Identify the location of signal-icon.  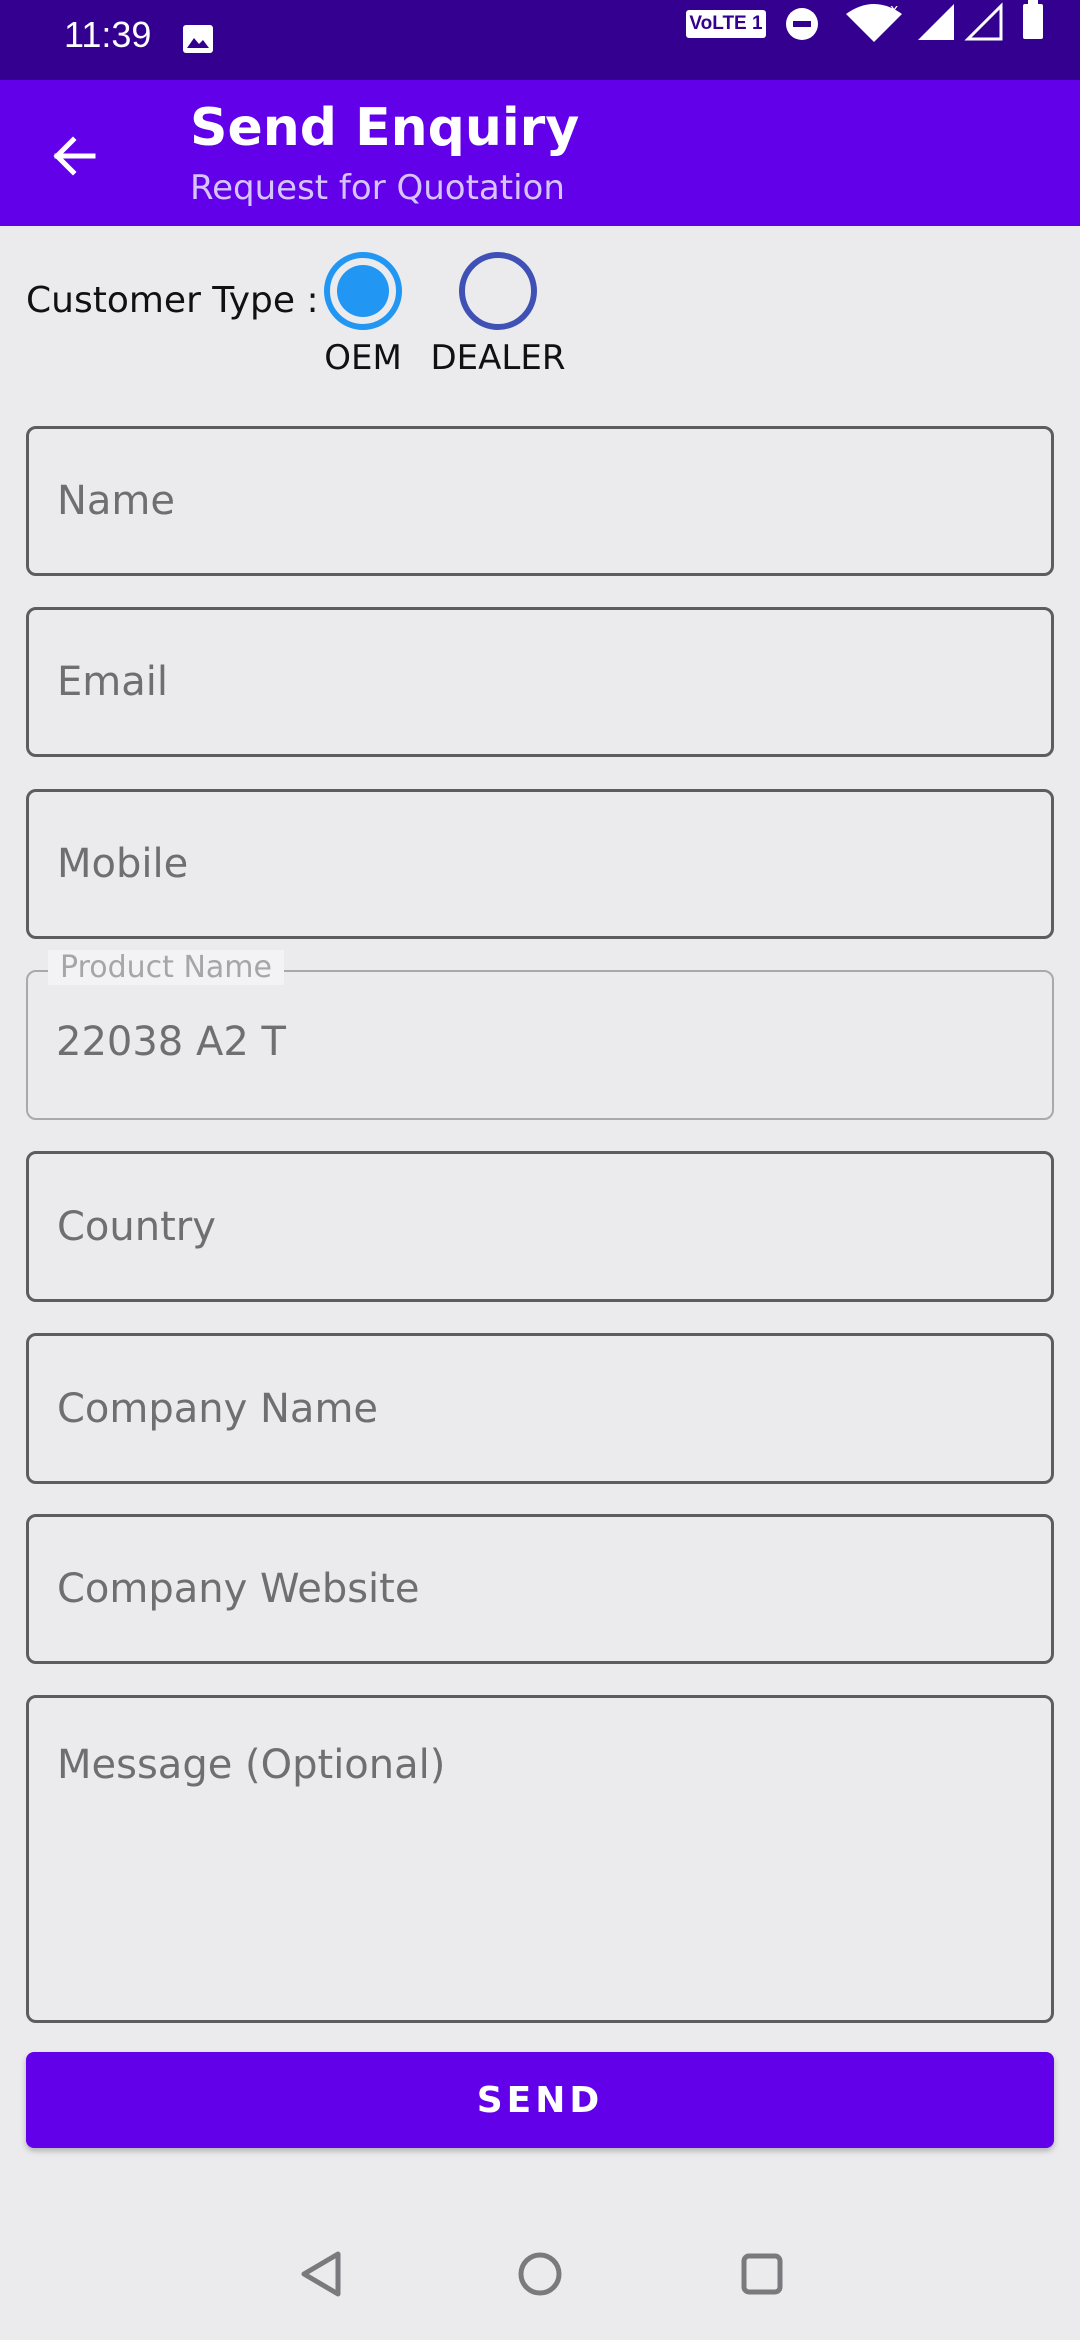
(936, 22).